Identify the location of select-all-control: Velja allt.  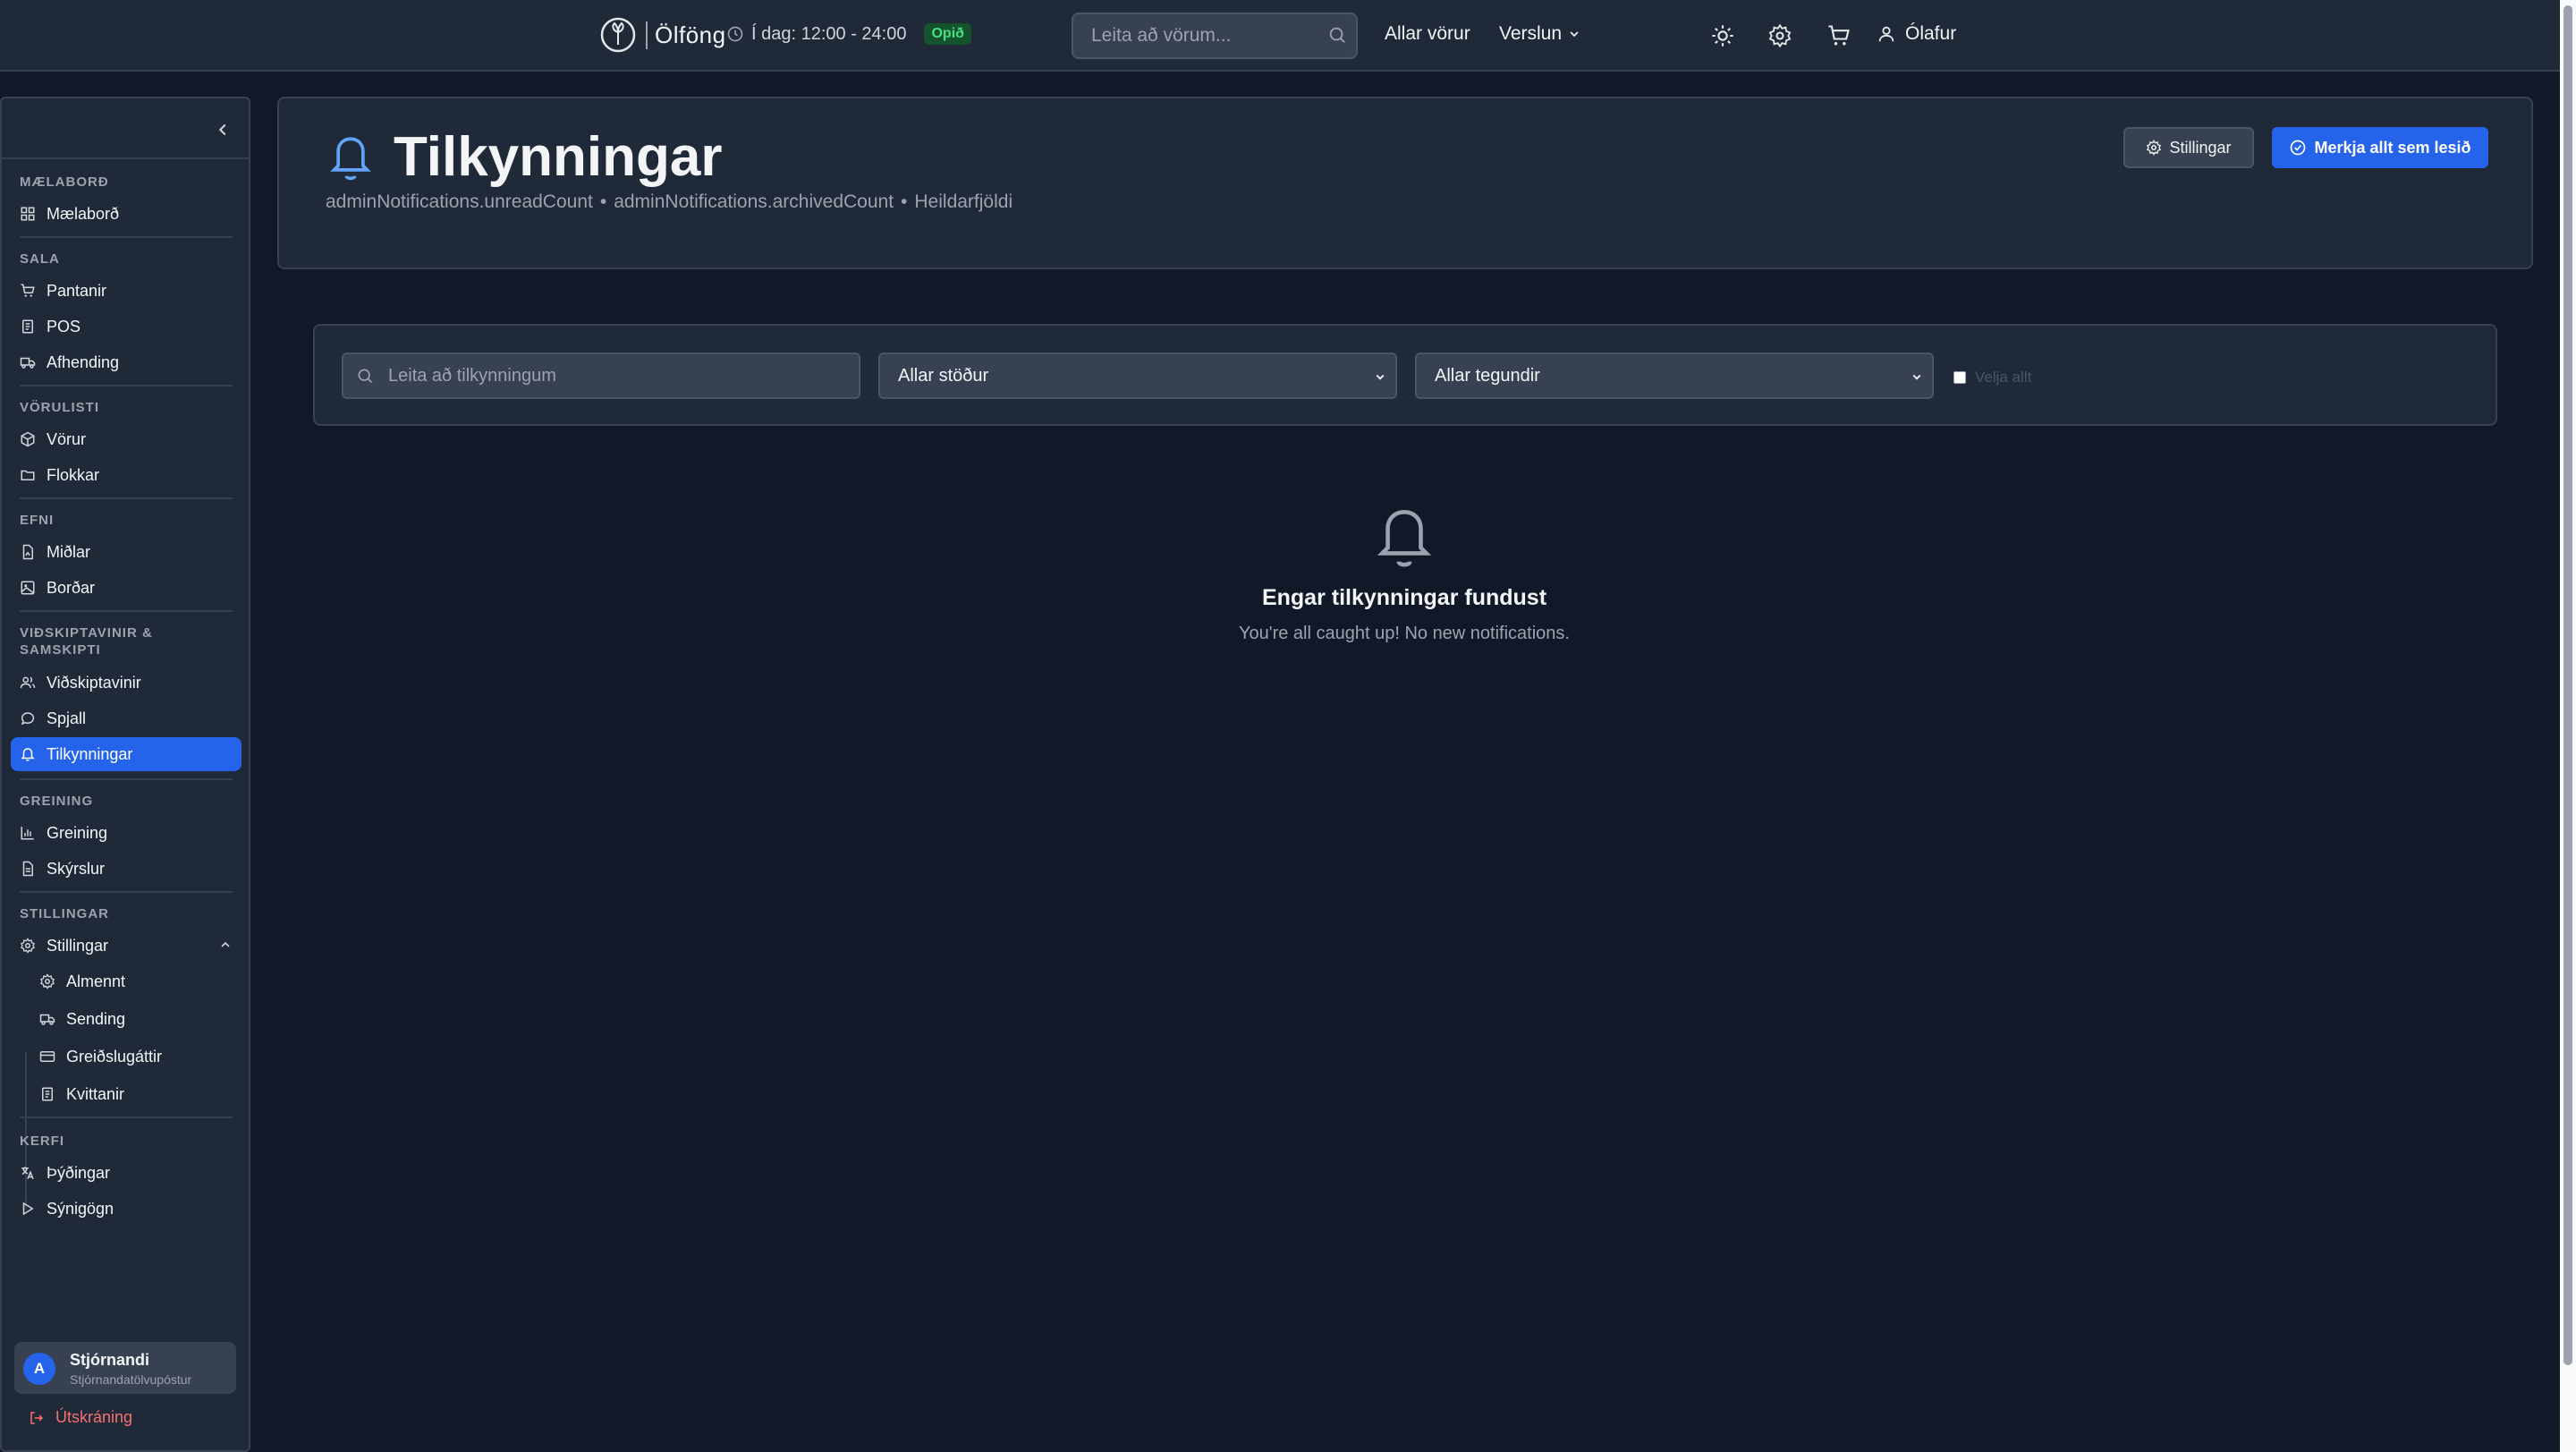
(1992, 377).